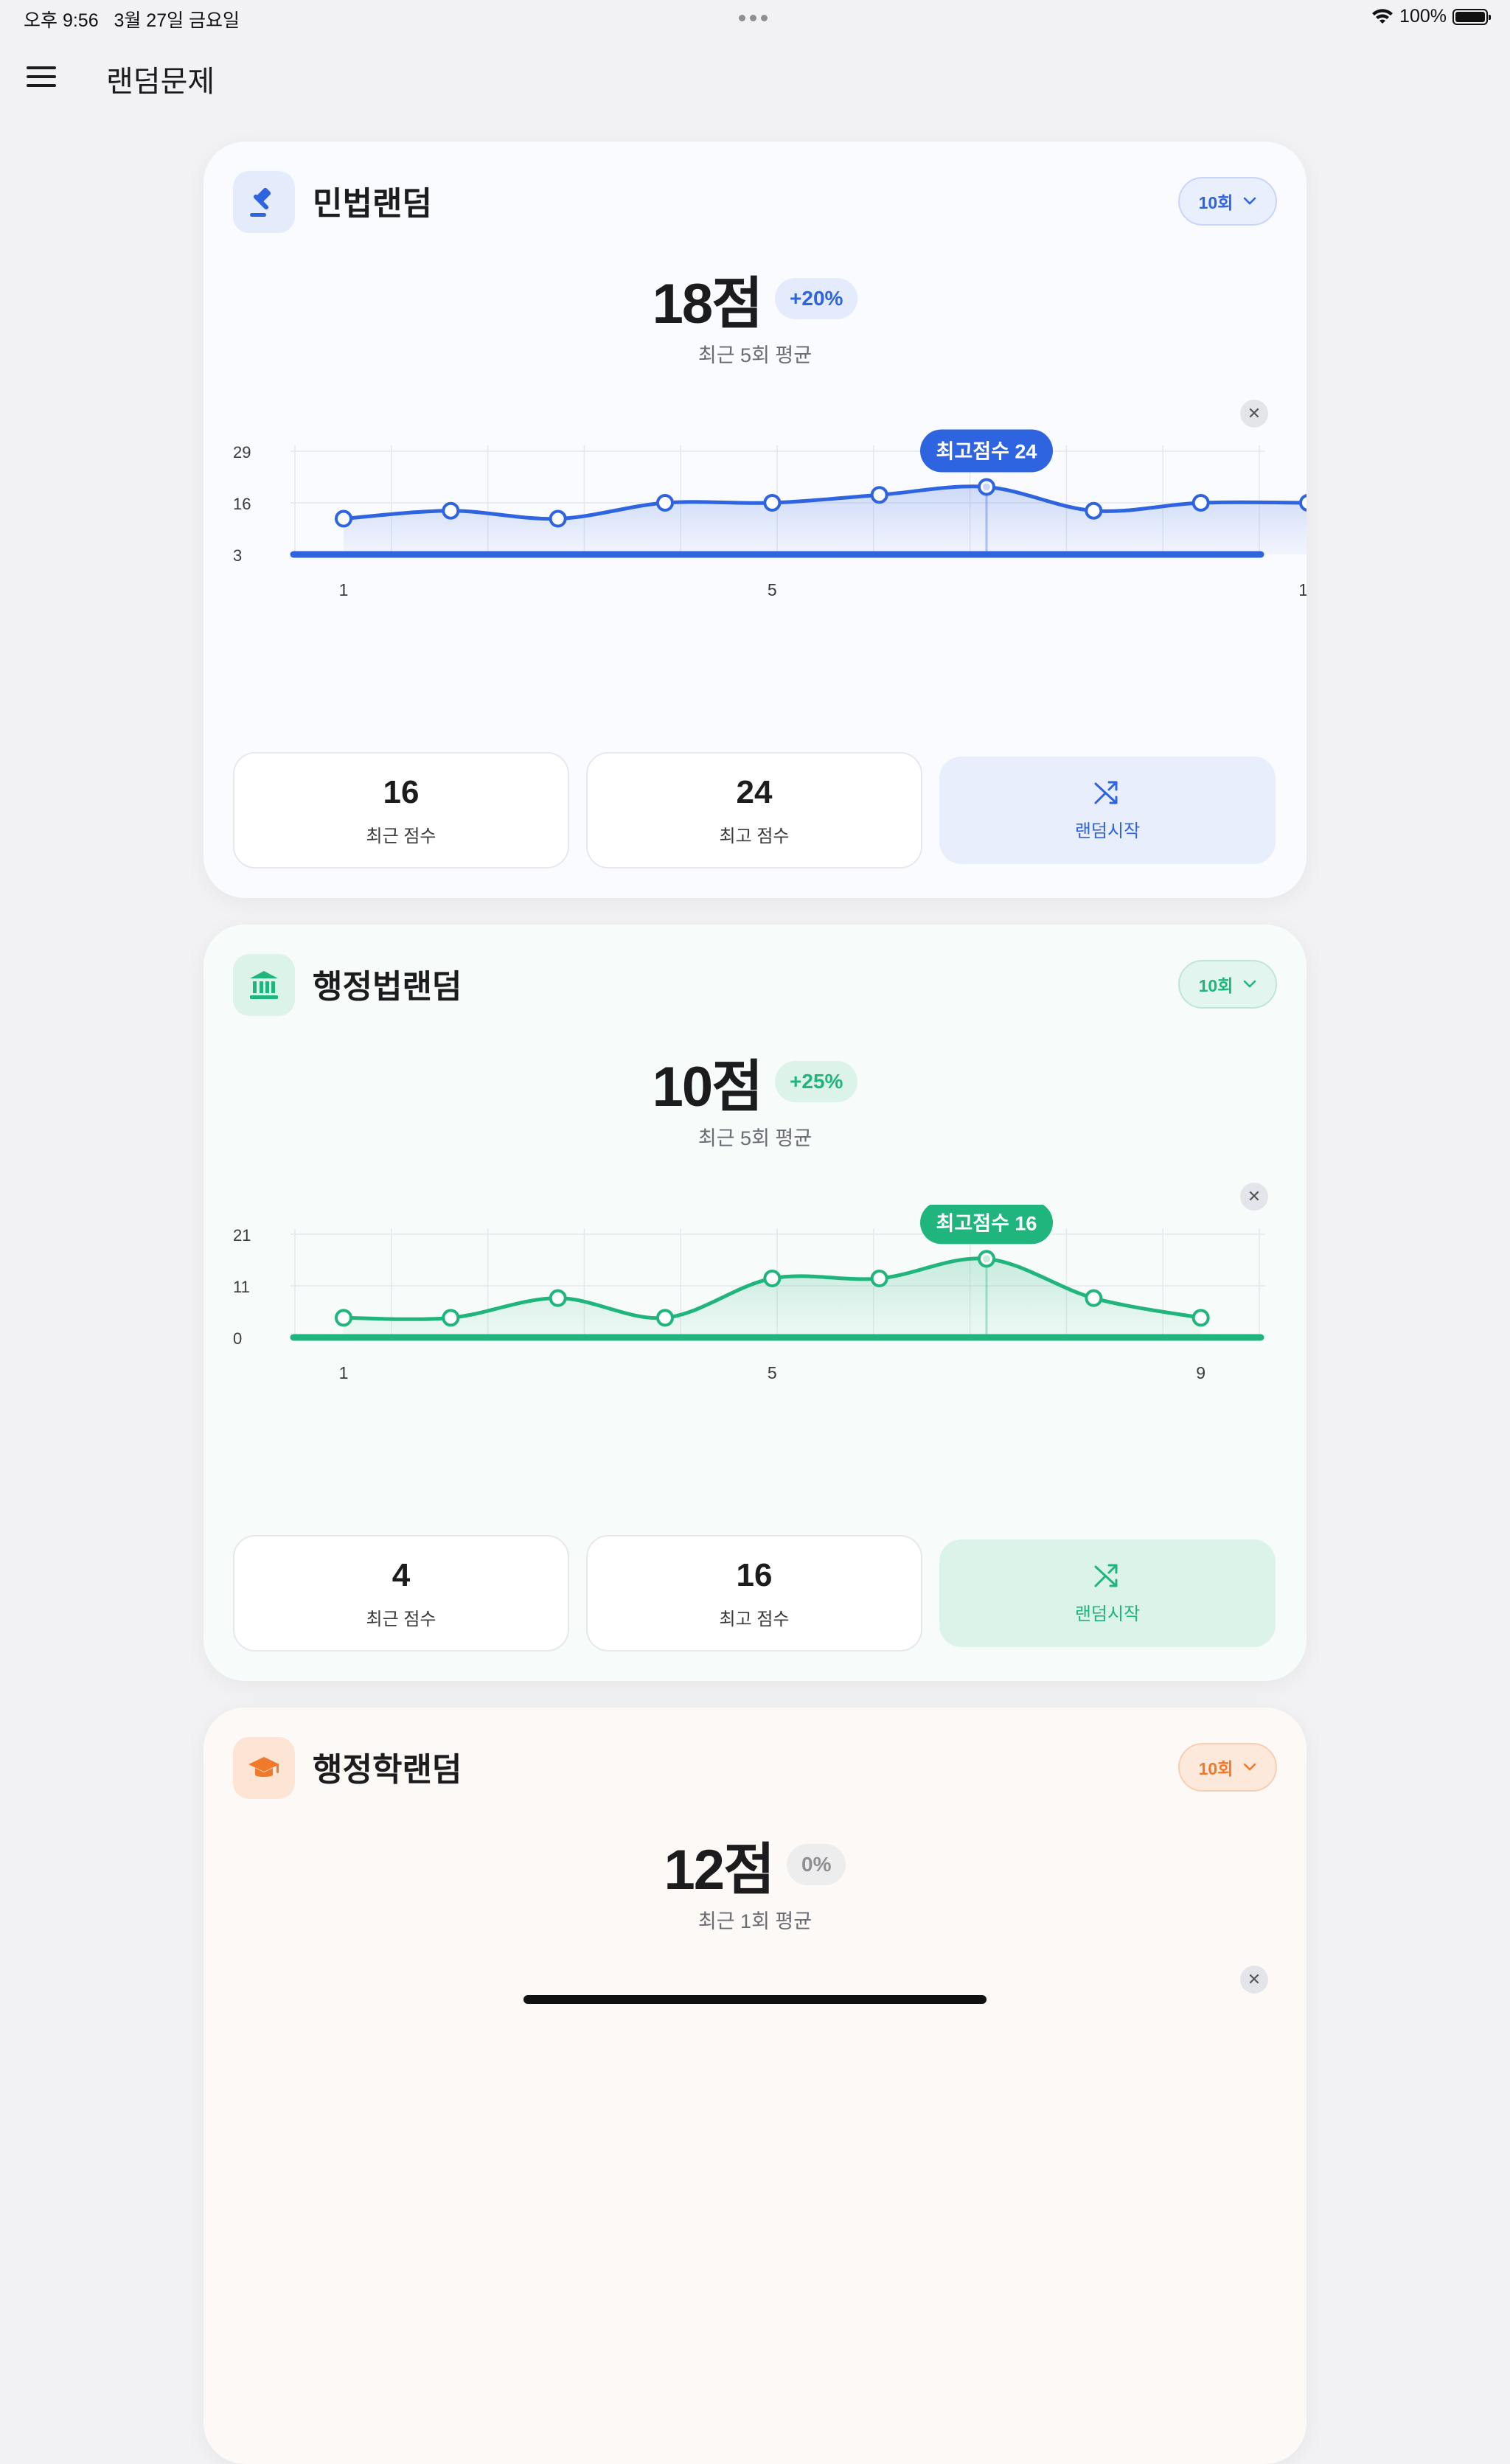  Describe the element at coordinates (387, 1770) in the screenshot. I see `card-title: 행정학랜덤` at that location.